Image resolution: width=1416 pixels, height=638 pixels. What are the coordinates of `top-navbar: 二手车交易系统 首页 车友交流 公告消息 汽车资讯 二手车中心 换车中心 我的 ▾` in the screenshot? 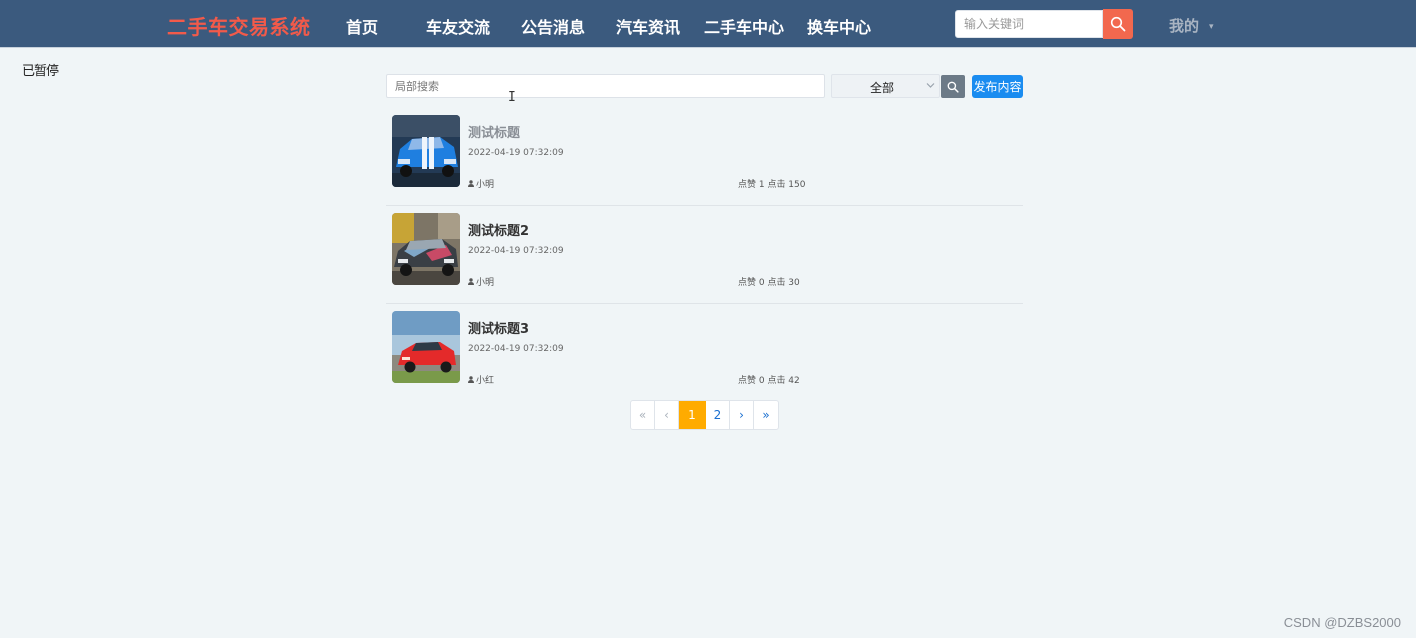 It's located at (708, 24).